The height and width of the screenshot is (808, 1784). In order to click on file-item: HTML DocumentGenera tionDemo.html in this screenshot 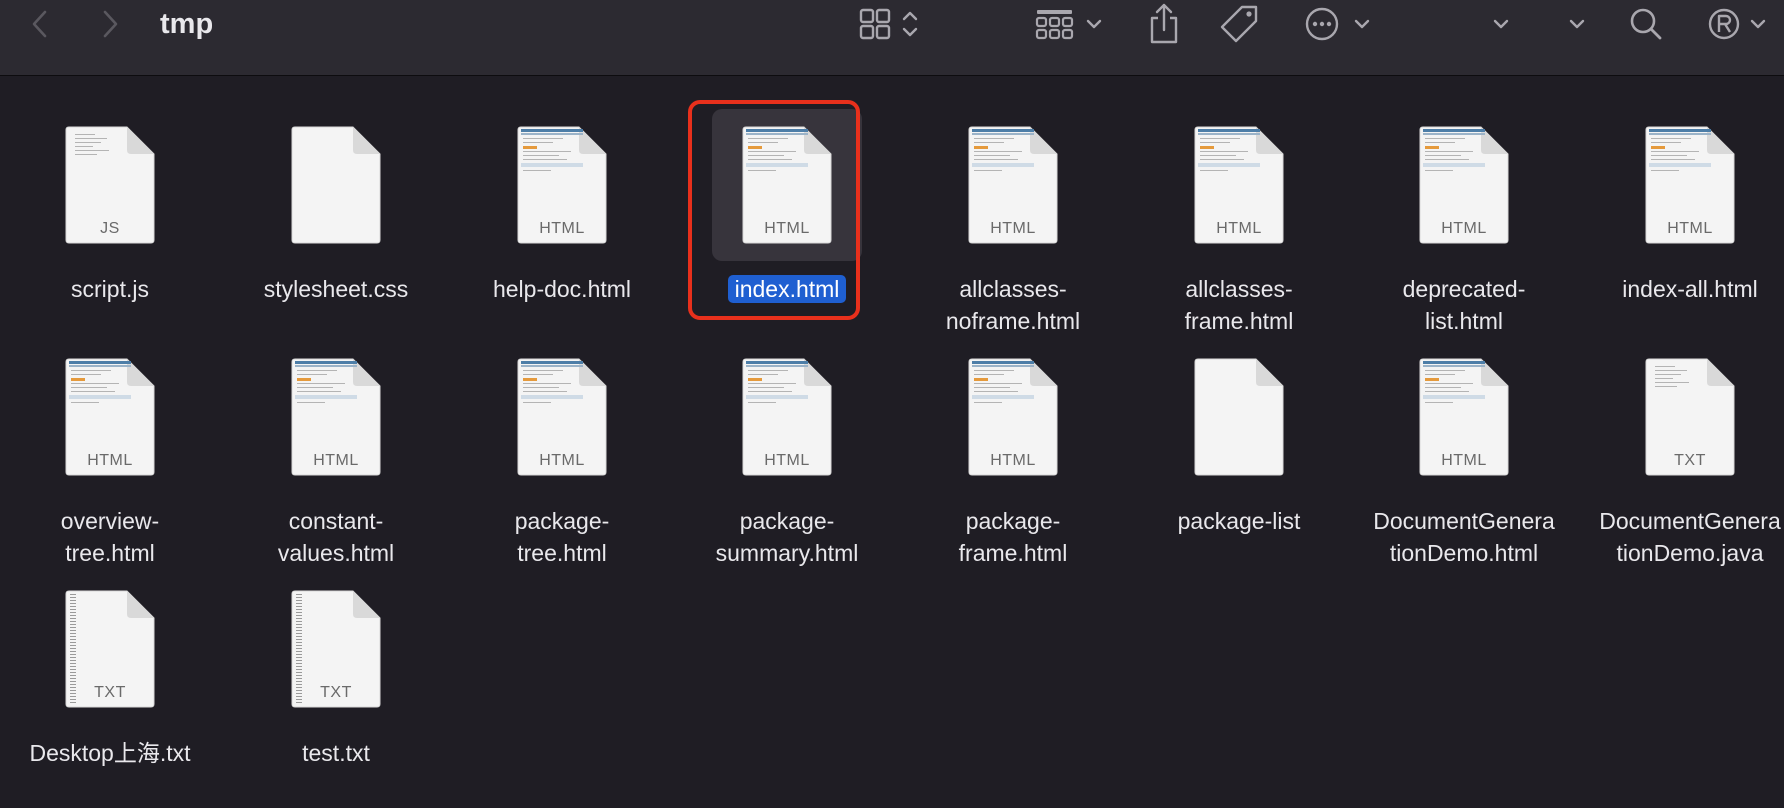, I will do `click(1464, 455)`.